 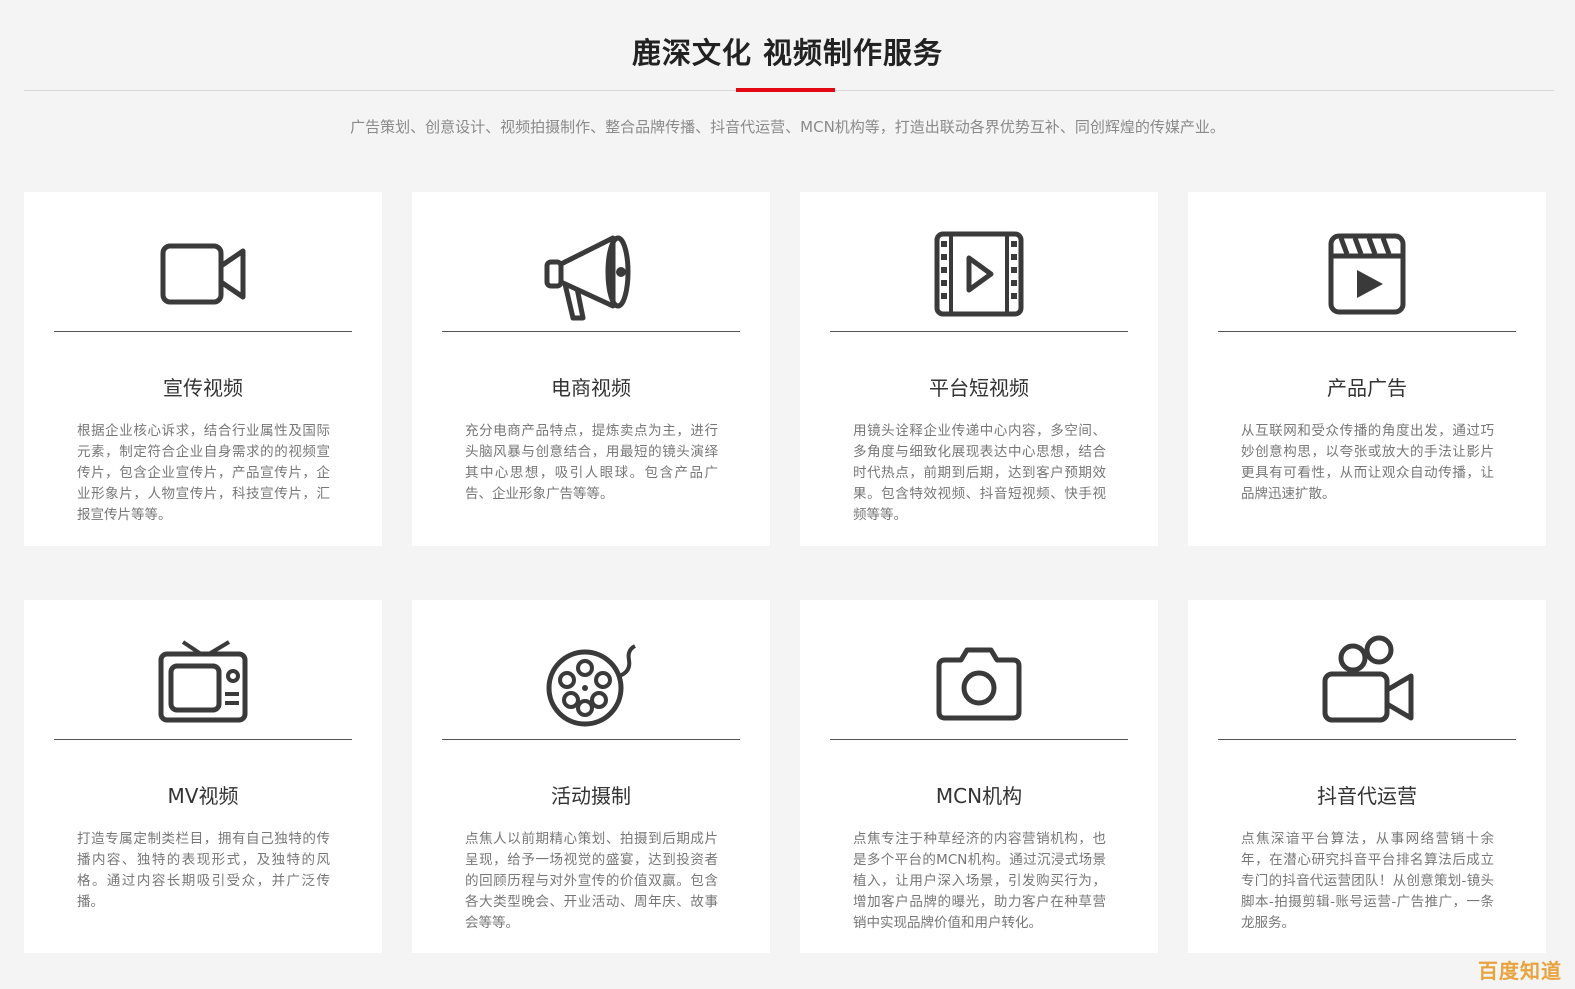 I want to click on card-title: MV视频, so click(x=203, y=796).